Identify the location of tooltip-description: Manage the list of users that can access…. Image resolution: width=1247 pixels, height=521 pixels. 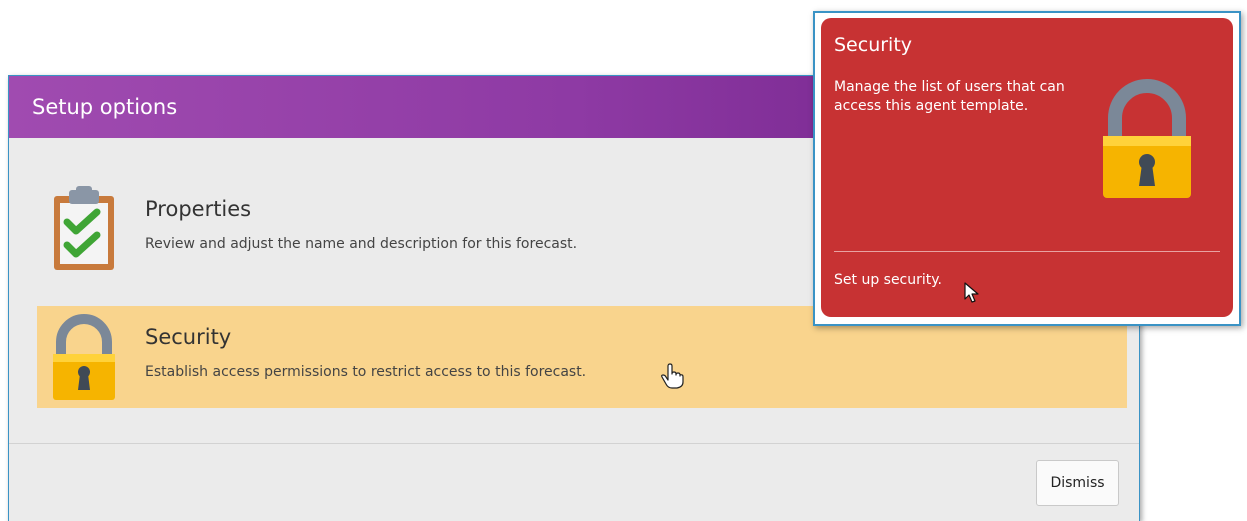
(949, 96).